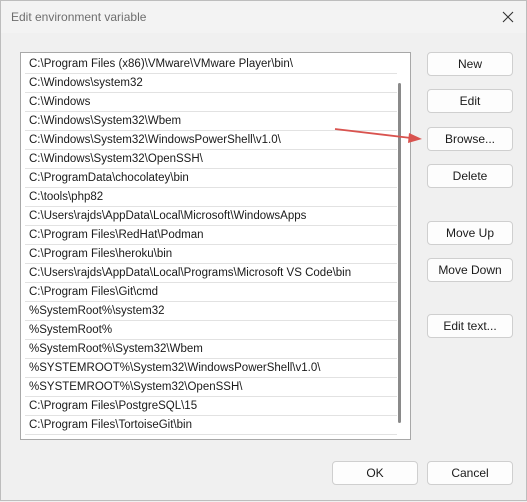  Describe the element at coordinates (211, 349) in the screenshot. I see `list-item: %SystemRoot%\System32\Wbem` at that location.